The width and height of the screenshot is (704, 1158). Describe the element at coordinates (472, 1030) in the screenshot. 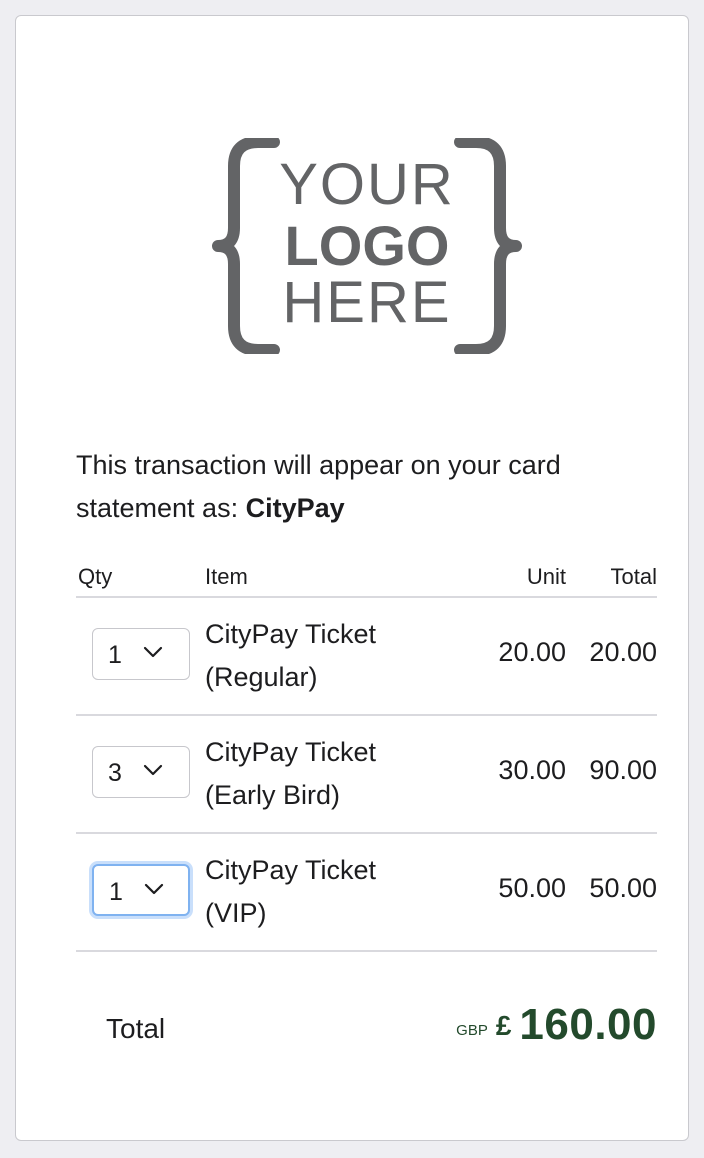

I see `currency-code: GBP` at that location.